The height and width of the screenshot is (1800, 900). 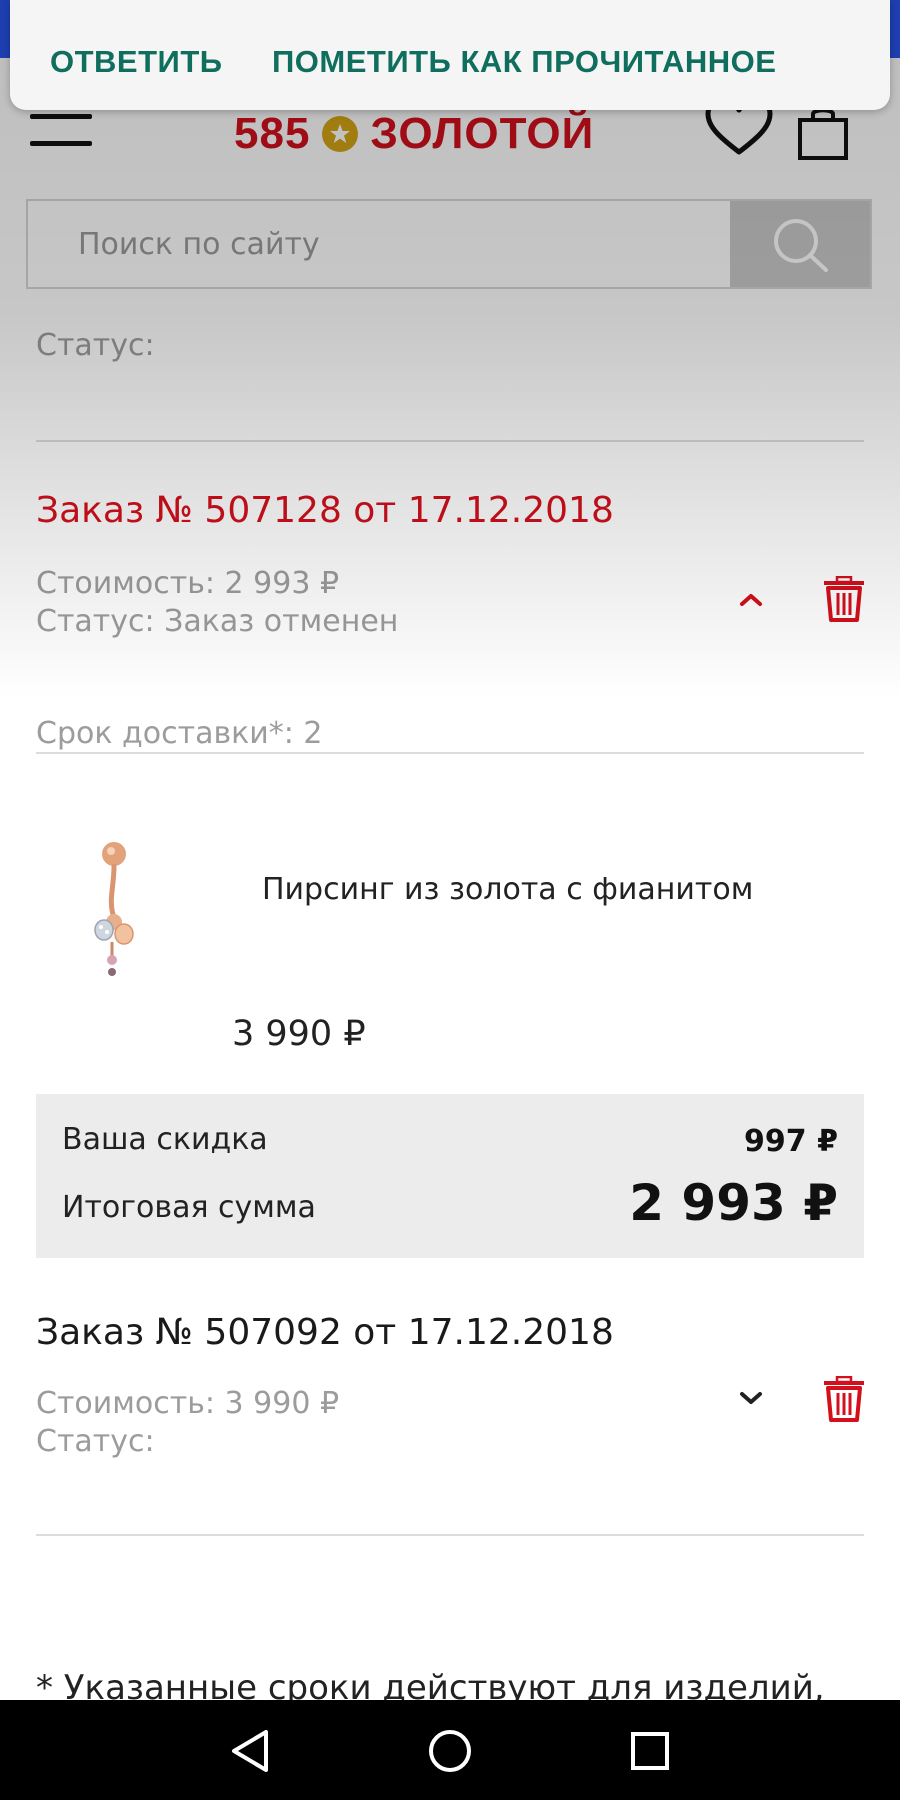 I want to click on total-label: Итоговая сумма, so click(x=189, y=1207).